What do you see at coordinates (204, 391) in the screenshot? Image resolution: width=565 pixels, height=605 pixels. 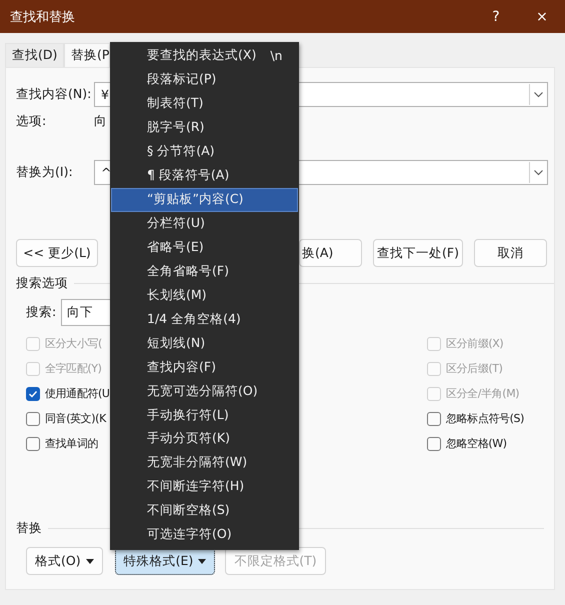 I see `menu-item: 无宽可选分隔符(O)` at bounding box center [204, 391].